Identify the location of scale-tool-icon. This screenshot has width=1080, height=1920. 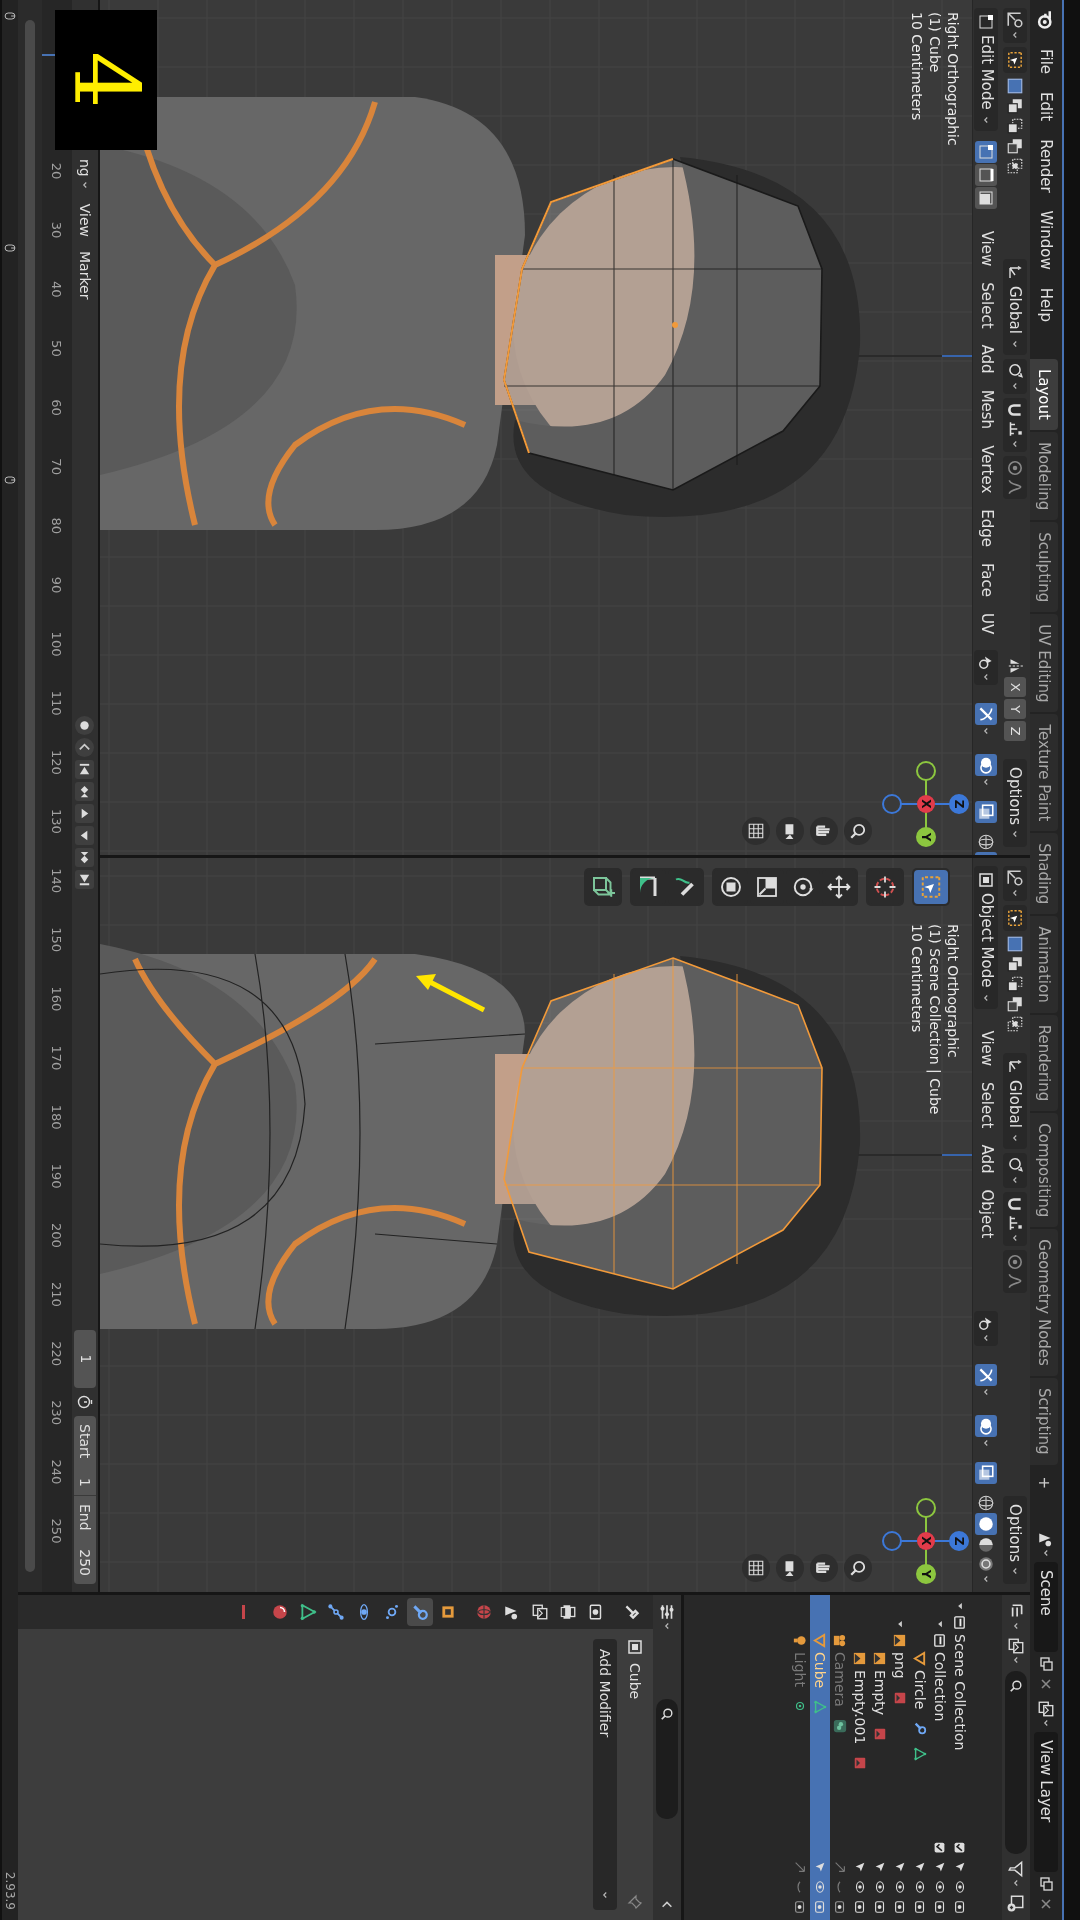
(767, 887).